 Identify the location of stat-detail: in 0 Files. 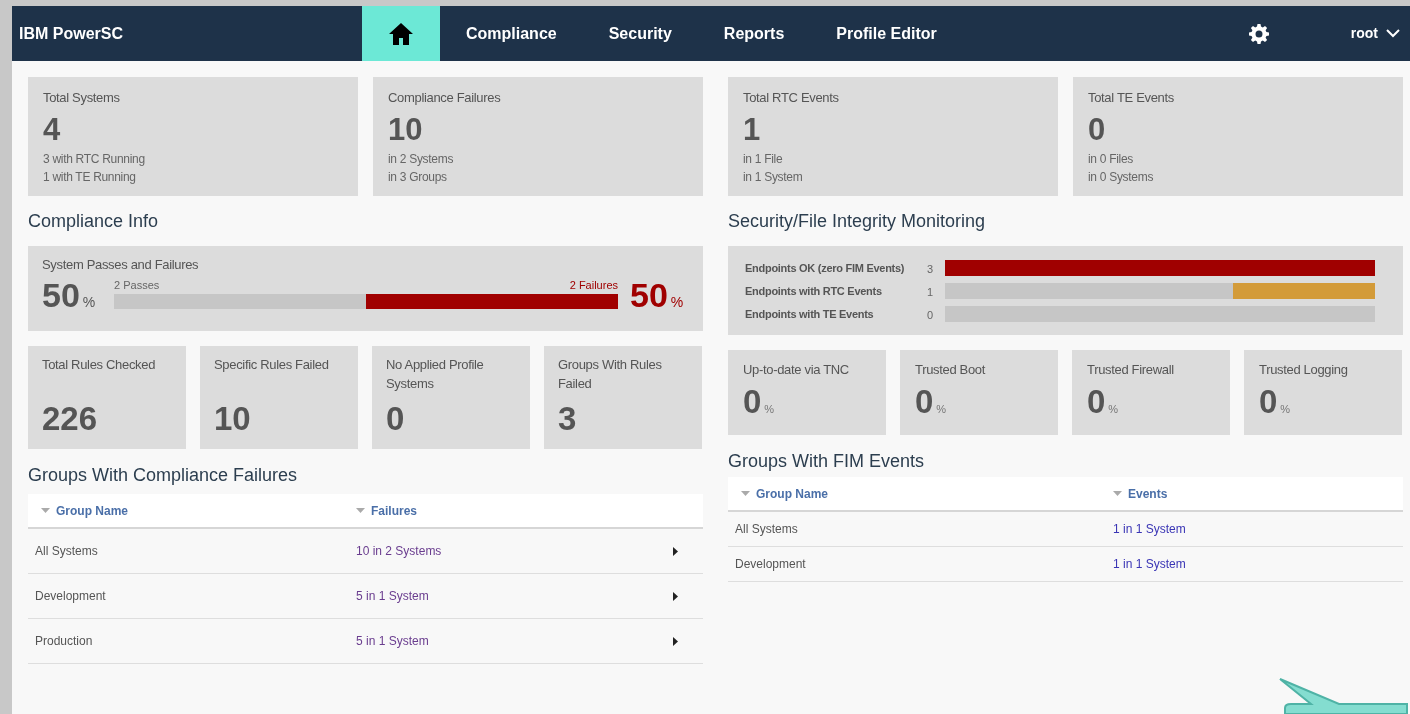
(1111, 159).